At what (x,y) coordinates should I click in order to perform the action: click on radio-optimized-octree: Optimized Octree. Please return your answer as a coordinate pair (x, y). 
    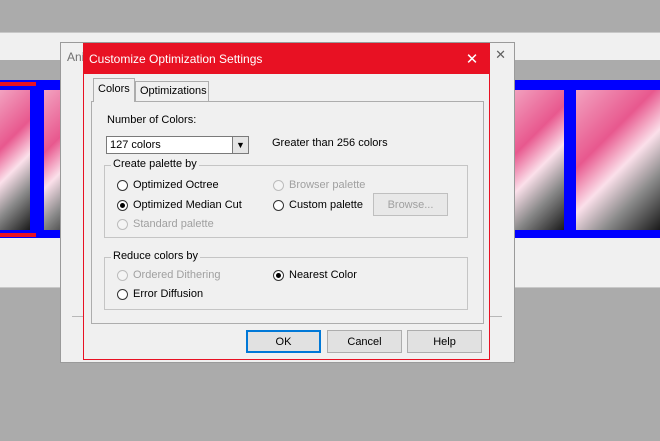
    Looking at the image, I should click on (168, 185).